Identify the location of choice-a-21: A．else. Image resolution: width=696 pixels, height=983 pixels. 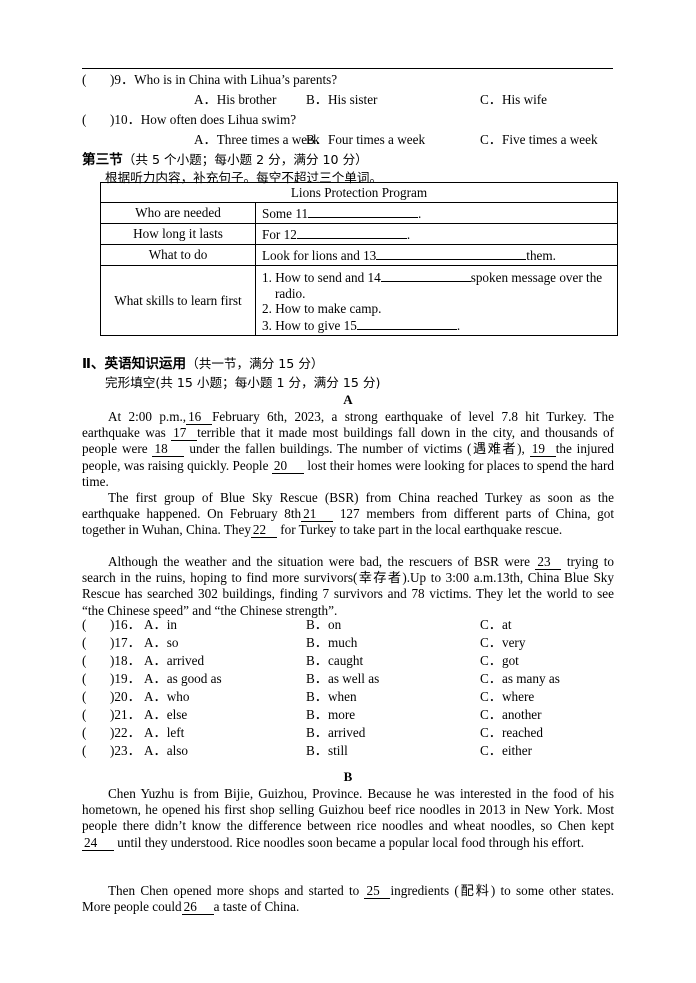
(165, 715).